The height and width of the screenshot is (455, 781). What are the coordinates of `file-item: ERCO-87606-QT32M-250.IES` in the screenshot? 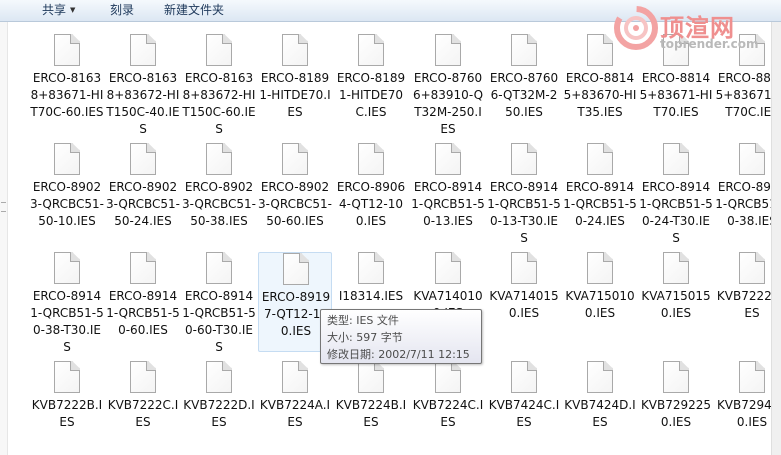 It's located at (524, 84).